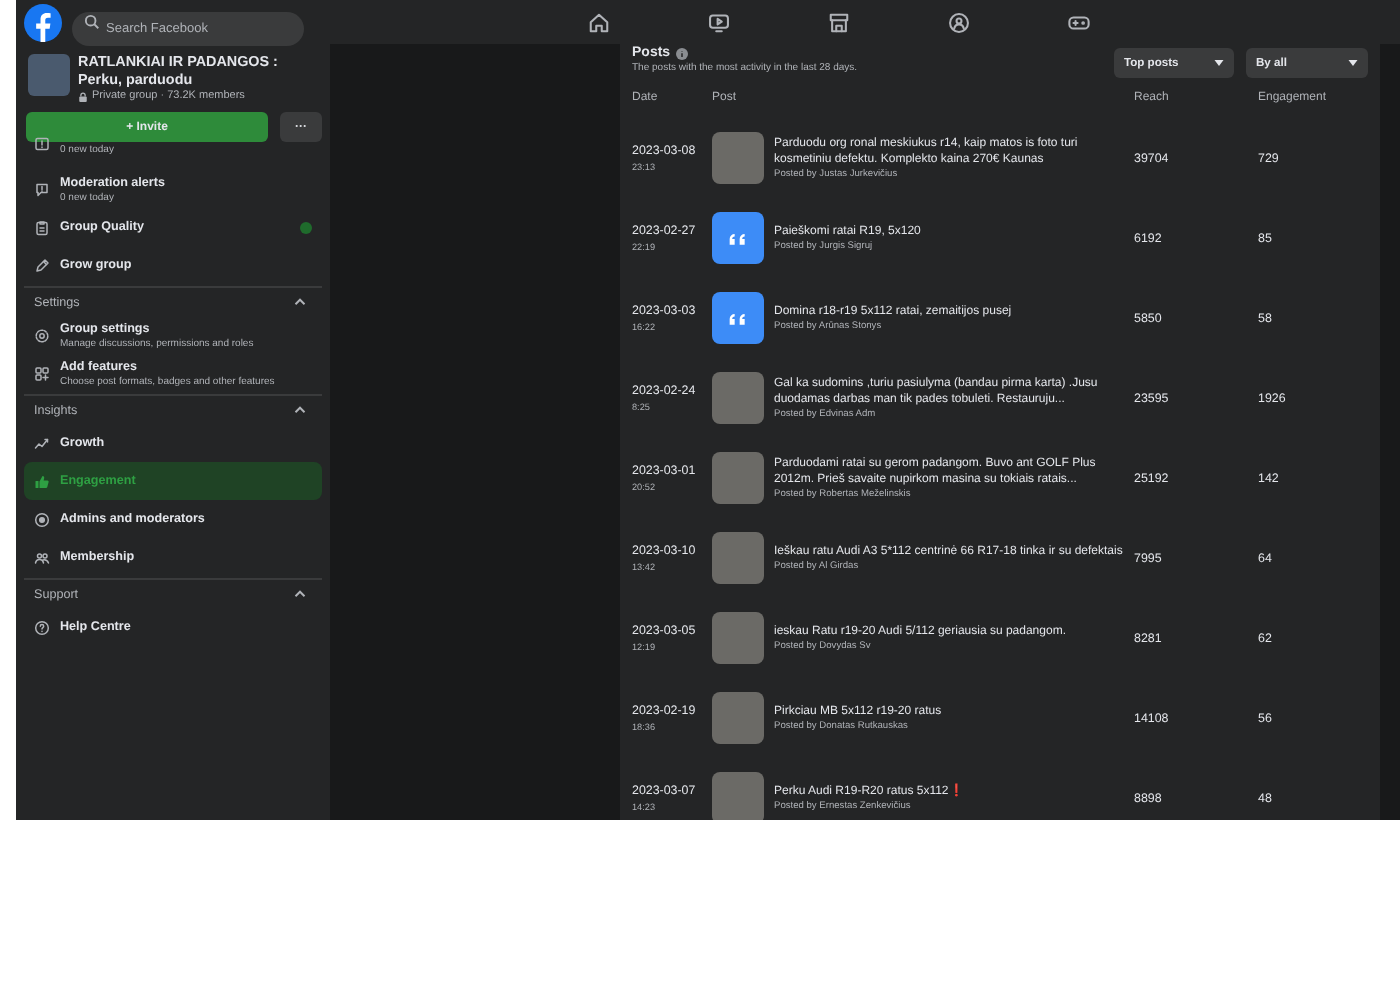  I want to click on speech-alert-icon, so click(42, 189).